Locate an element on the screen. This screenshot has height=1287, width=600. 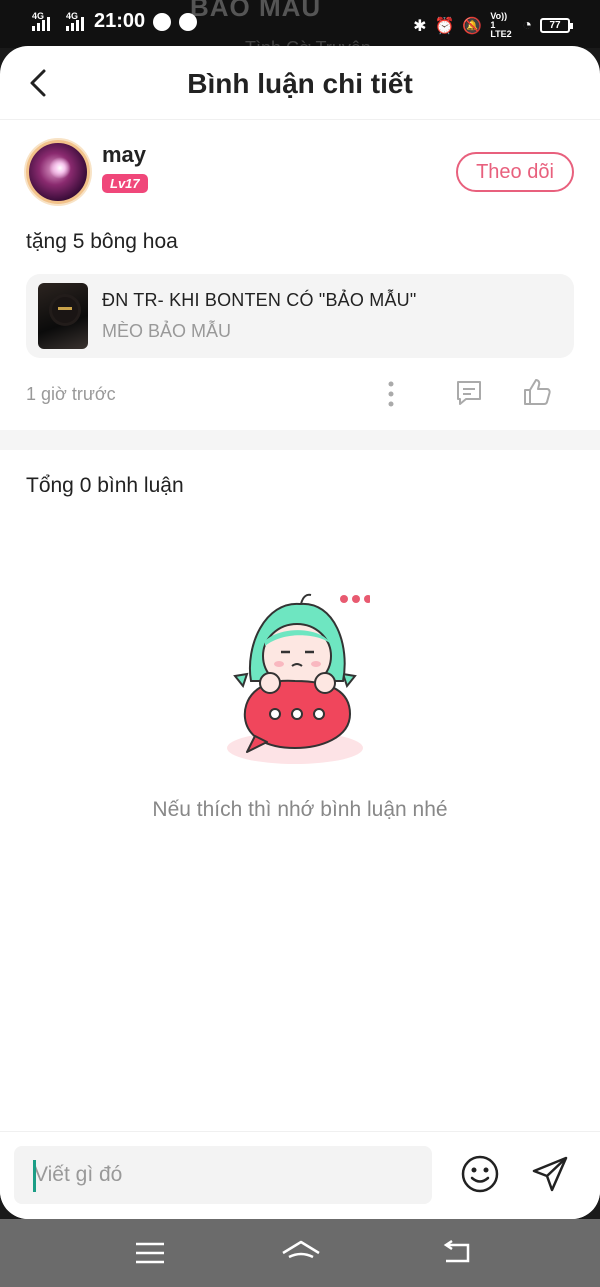
background-title: BẢO MẪU is located at coordinates (256, 11).